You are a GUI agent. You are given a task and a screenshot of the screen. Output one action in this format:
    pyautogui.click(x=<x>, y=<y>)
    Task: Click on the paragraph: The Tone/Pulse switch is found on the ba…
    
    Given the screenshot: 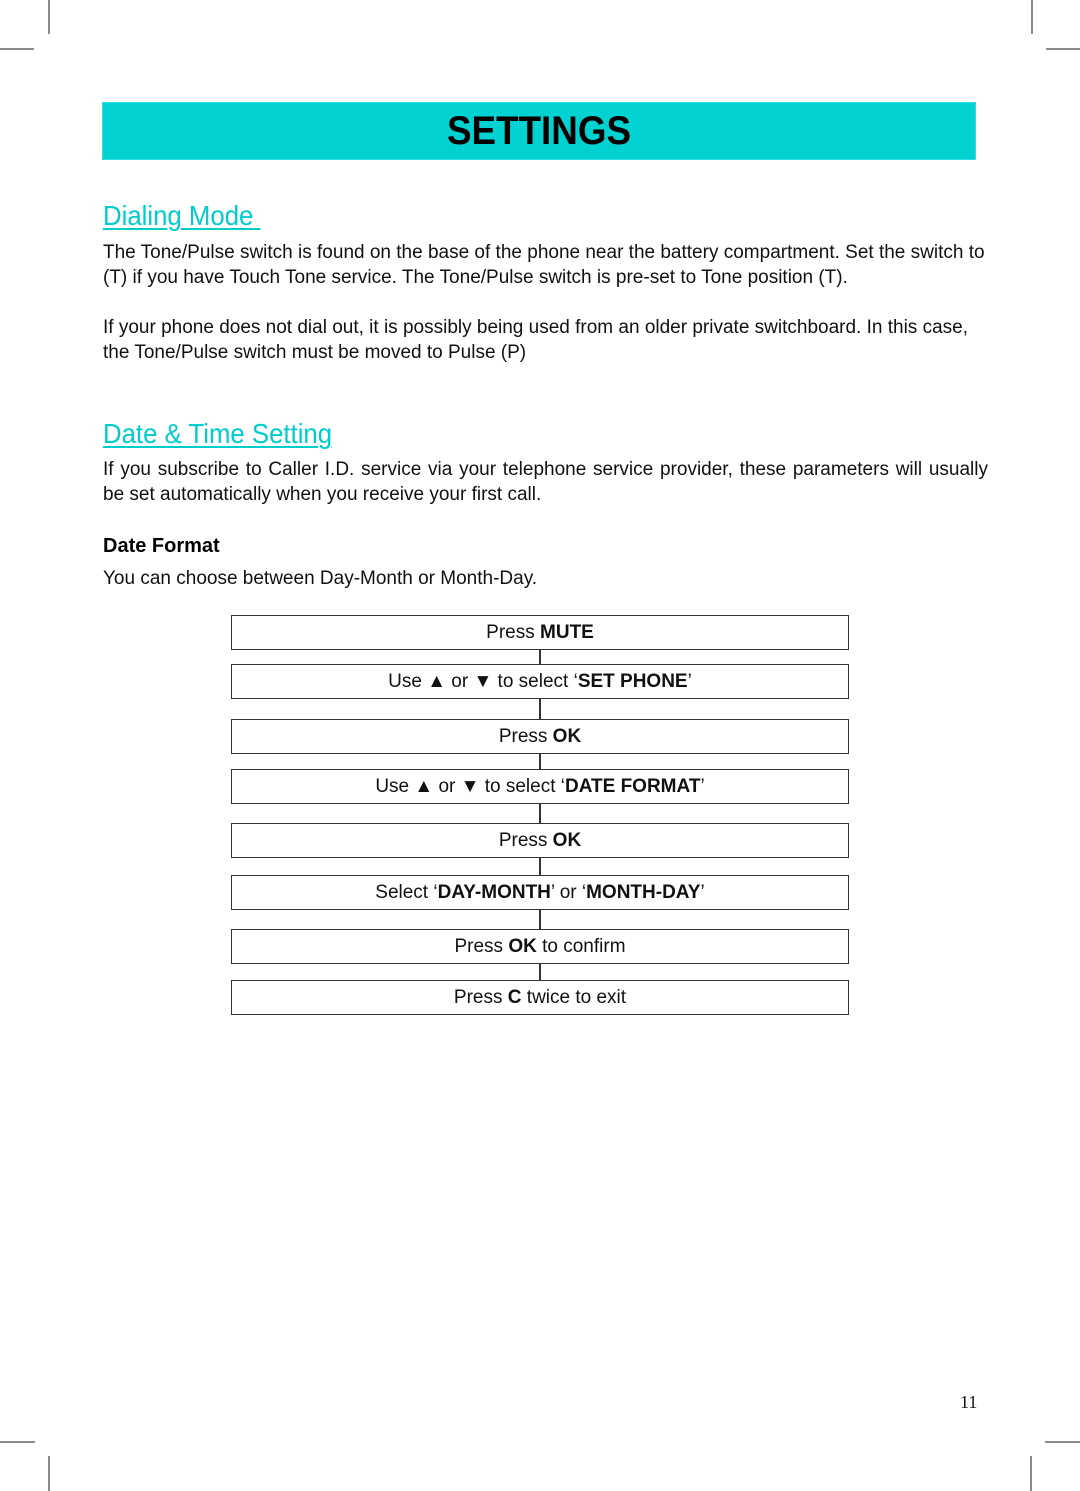 What is the action you would take?
    pyautogui.click(x=544, y=265)
    